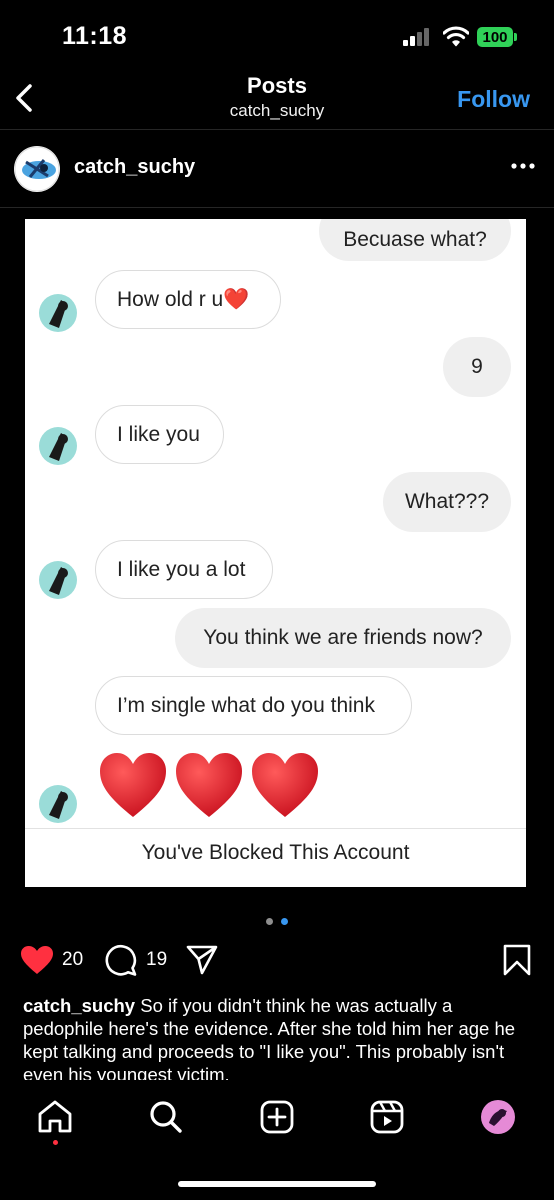 The height and width of the screenshot is (1200, 554). I want to click on cellular-signal-icon, so click(416, 37).